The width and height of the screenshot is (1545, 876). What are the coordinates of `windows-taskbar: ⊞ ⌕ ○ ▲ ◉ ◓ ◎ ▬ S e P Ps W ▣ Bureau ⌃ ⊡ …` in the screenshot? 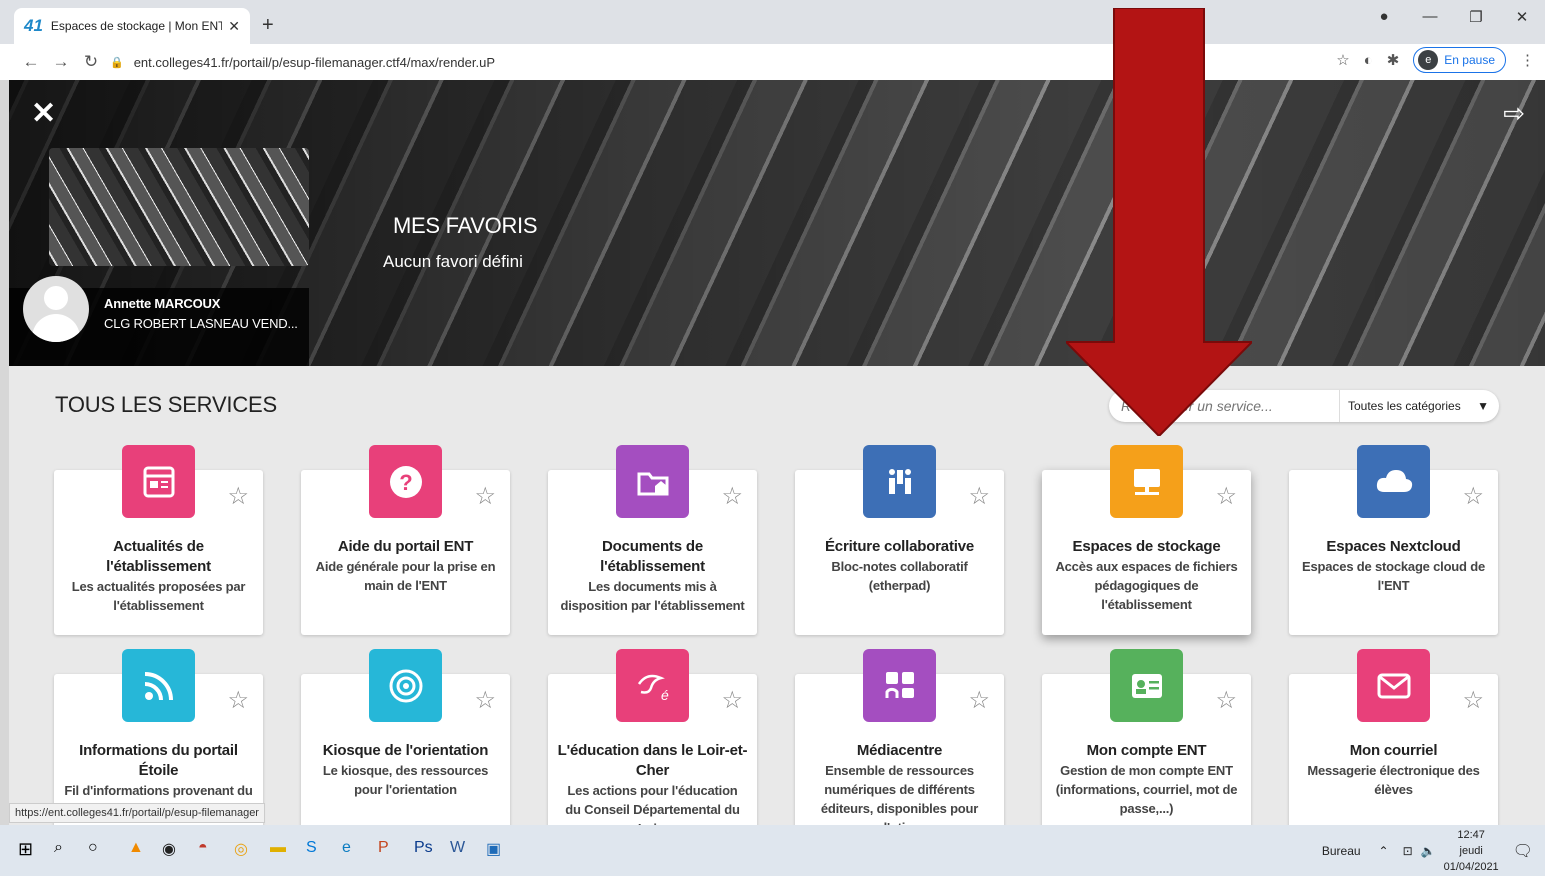 It's located at (772, 850).